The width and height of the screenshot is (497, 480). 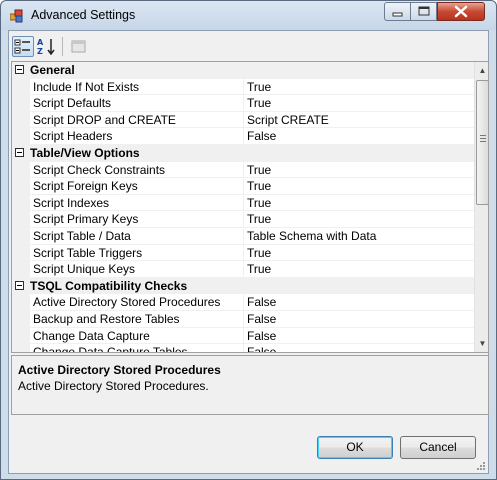 I want to click on property-name: Script Table Triggers, so click(x=137, y=253).